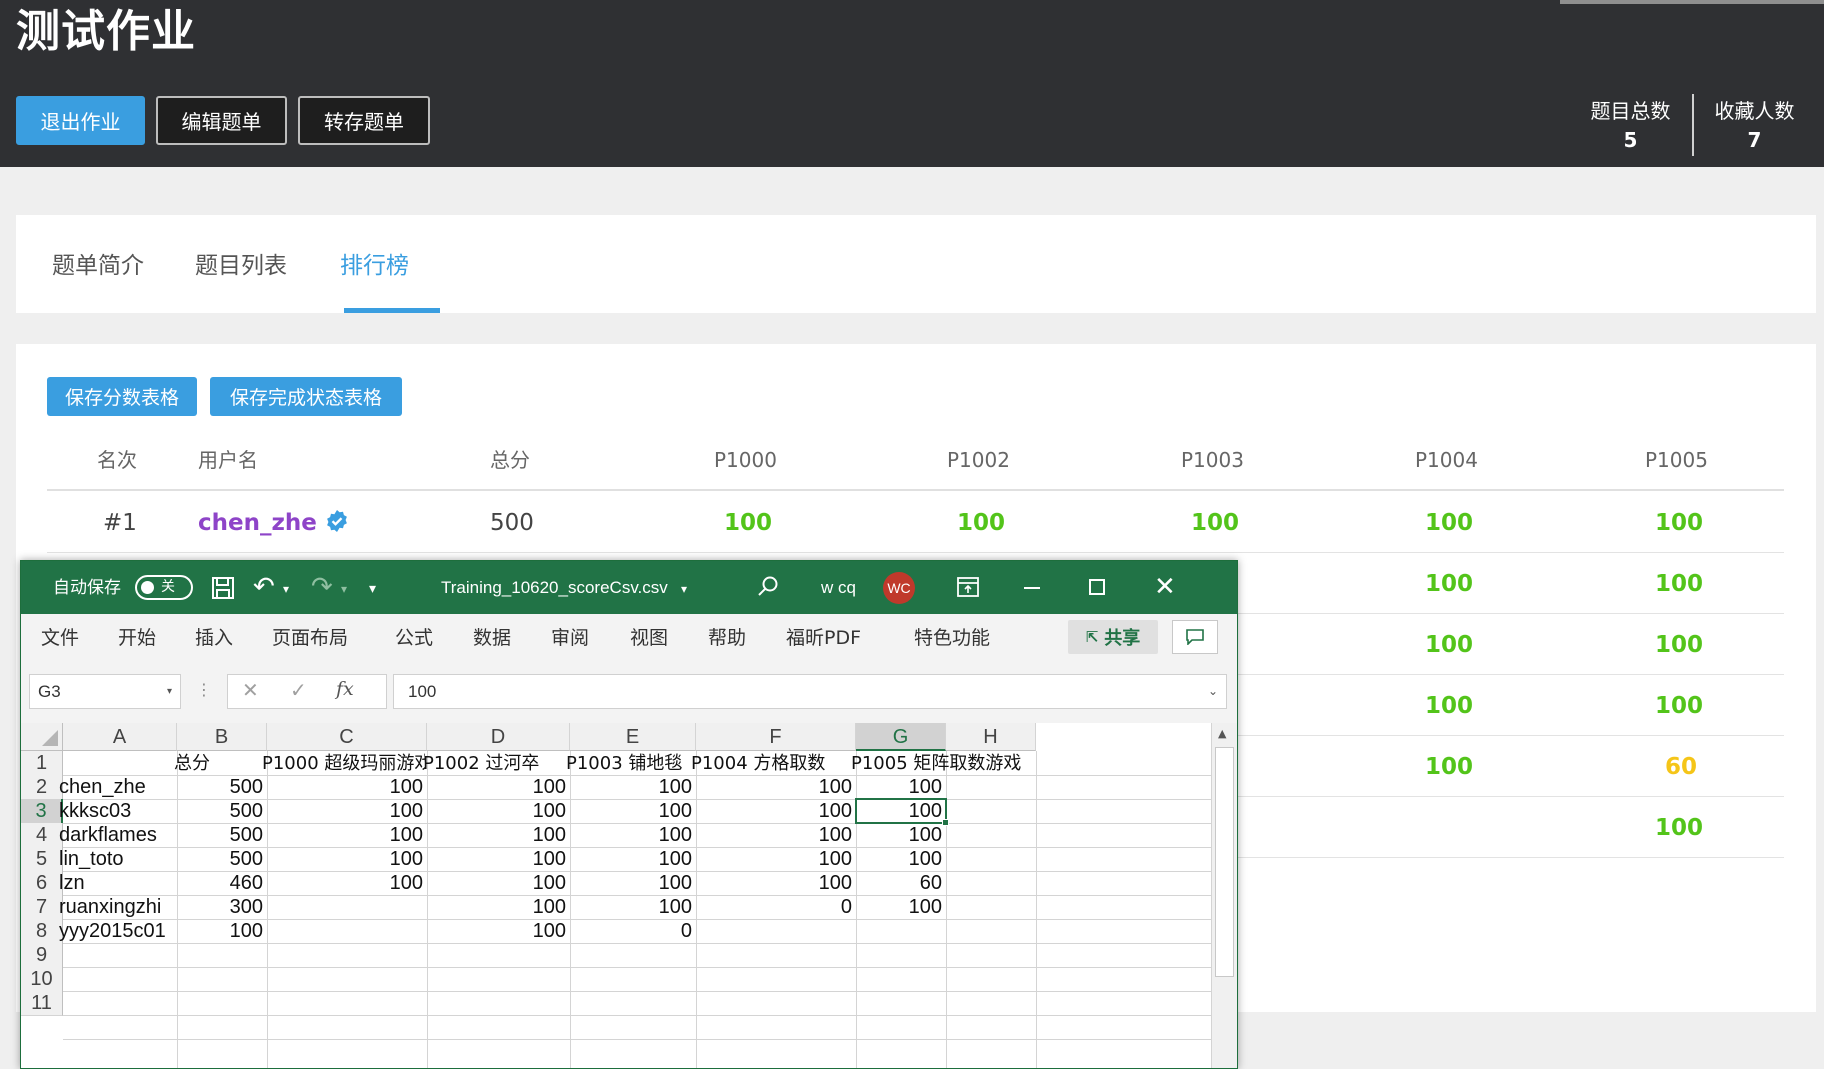 The height and width of the screenshot is (1069, 1824). Describe the element at coordinates (220, 859) in the screenshot. I see `cell-b5: 500` at that location.